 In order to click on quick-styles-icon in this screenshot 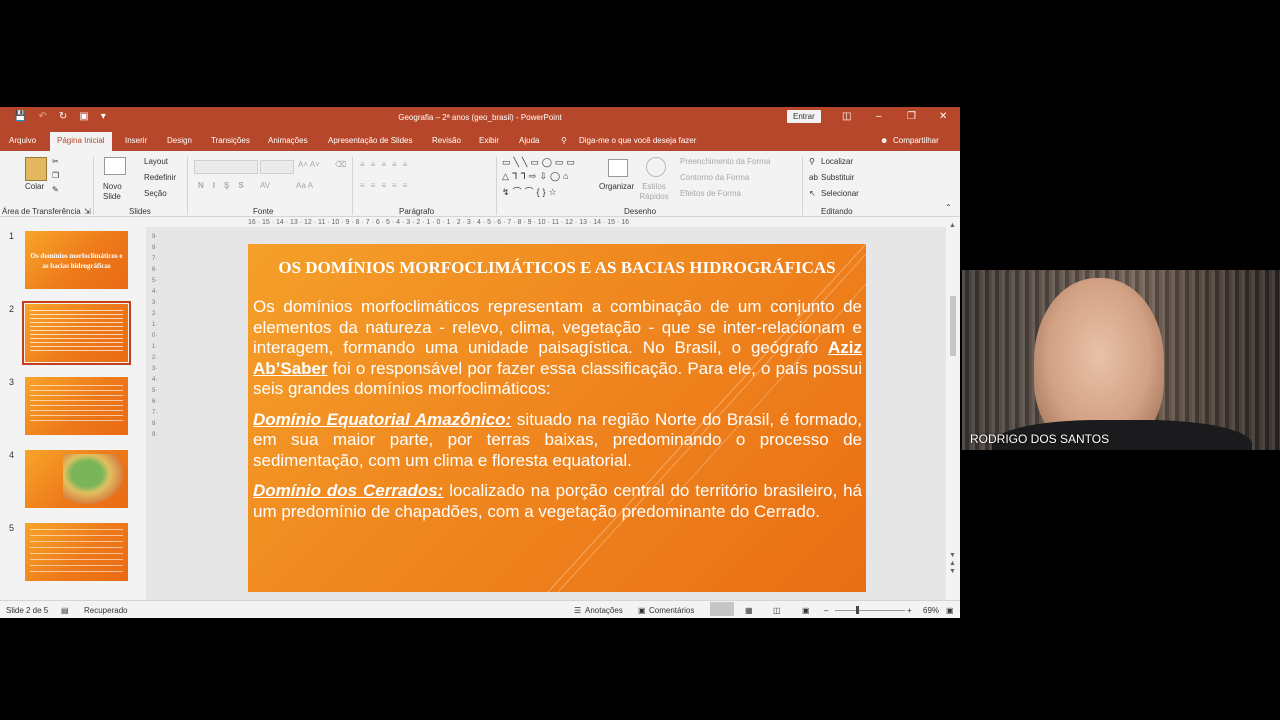, I will do `click(656, 167)`.